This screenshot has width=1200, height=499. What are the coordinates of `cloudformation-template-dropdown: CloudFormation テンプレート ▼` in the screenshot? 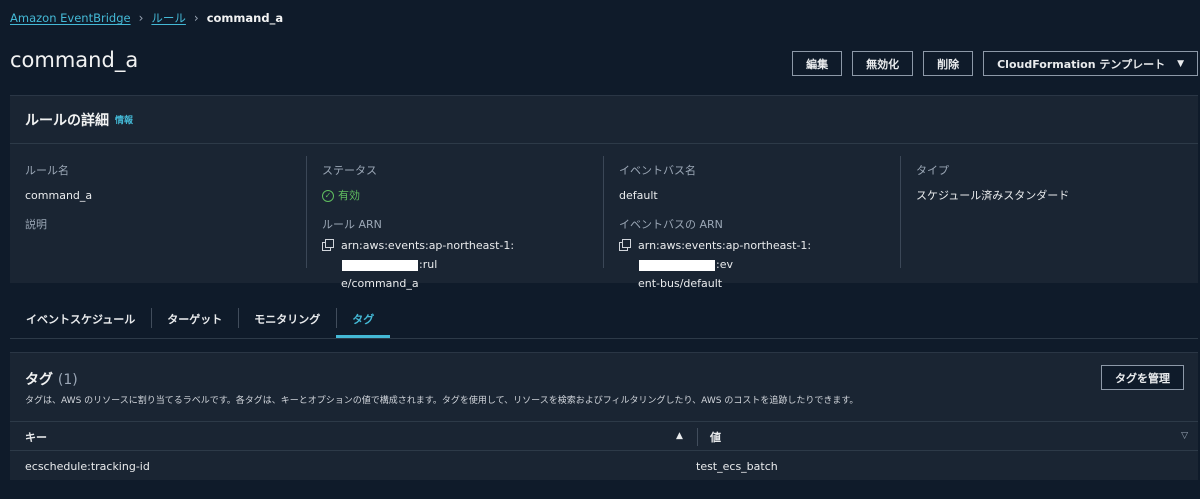 It's located at (1090, 63).